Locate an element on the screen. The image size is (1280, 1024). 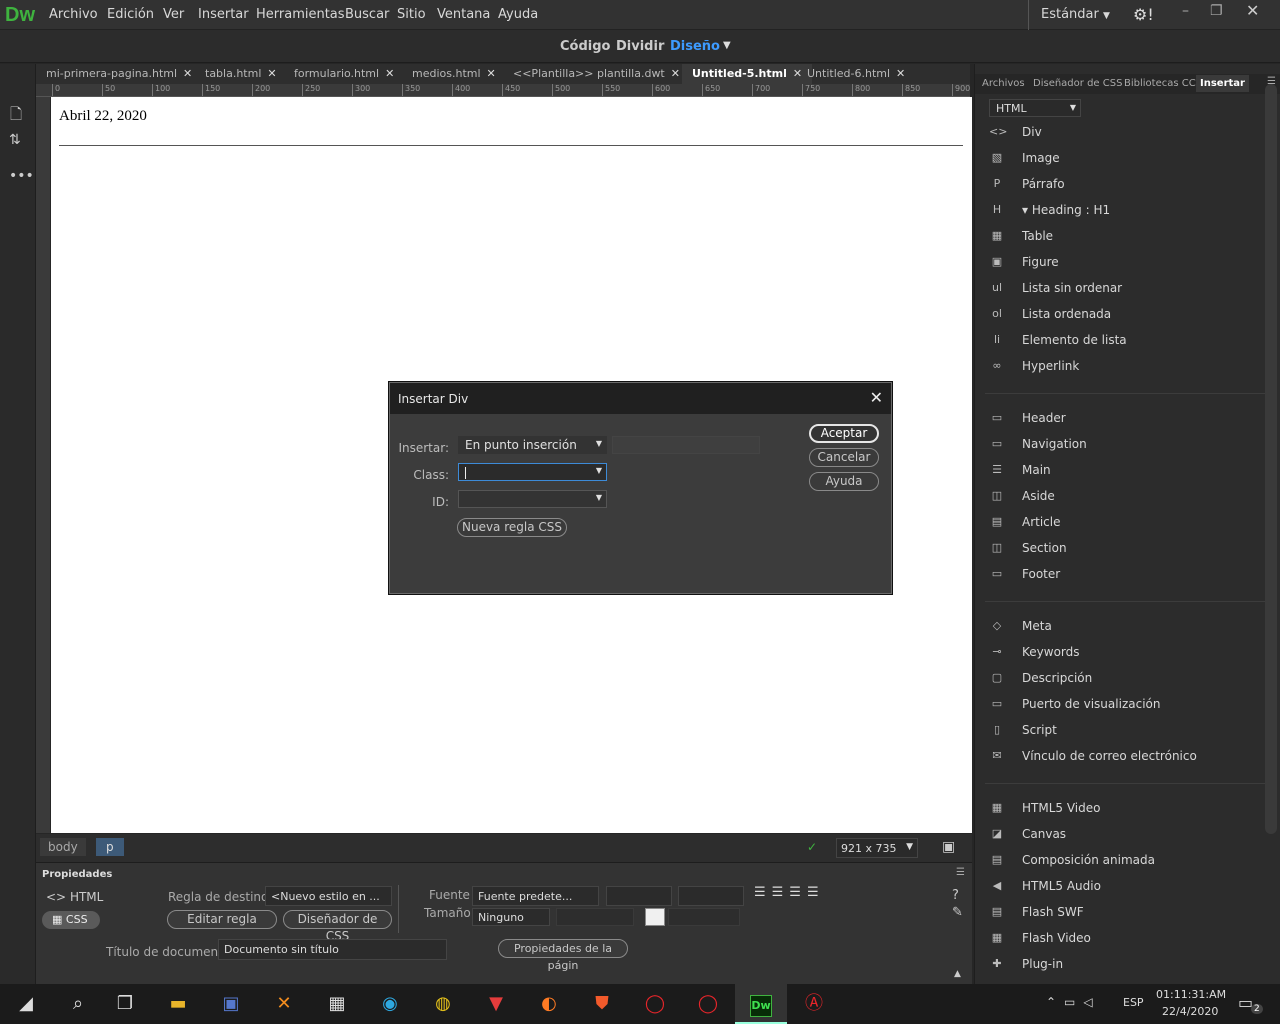
text-cursor is located at coordinates (465, 472).